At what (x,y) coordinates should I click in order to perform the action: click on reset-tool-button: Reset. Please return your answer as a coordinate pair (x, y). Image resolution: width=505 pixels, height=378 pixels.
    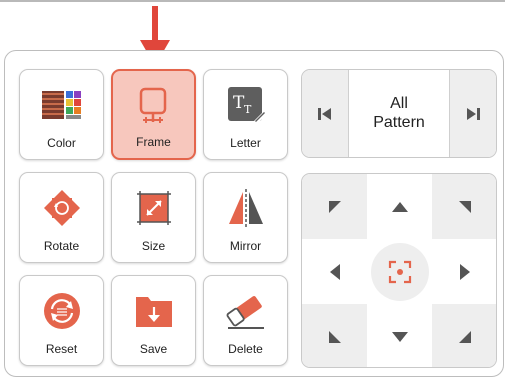
    Looking at the image, I should click on (61, 320).